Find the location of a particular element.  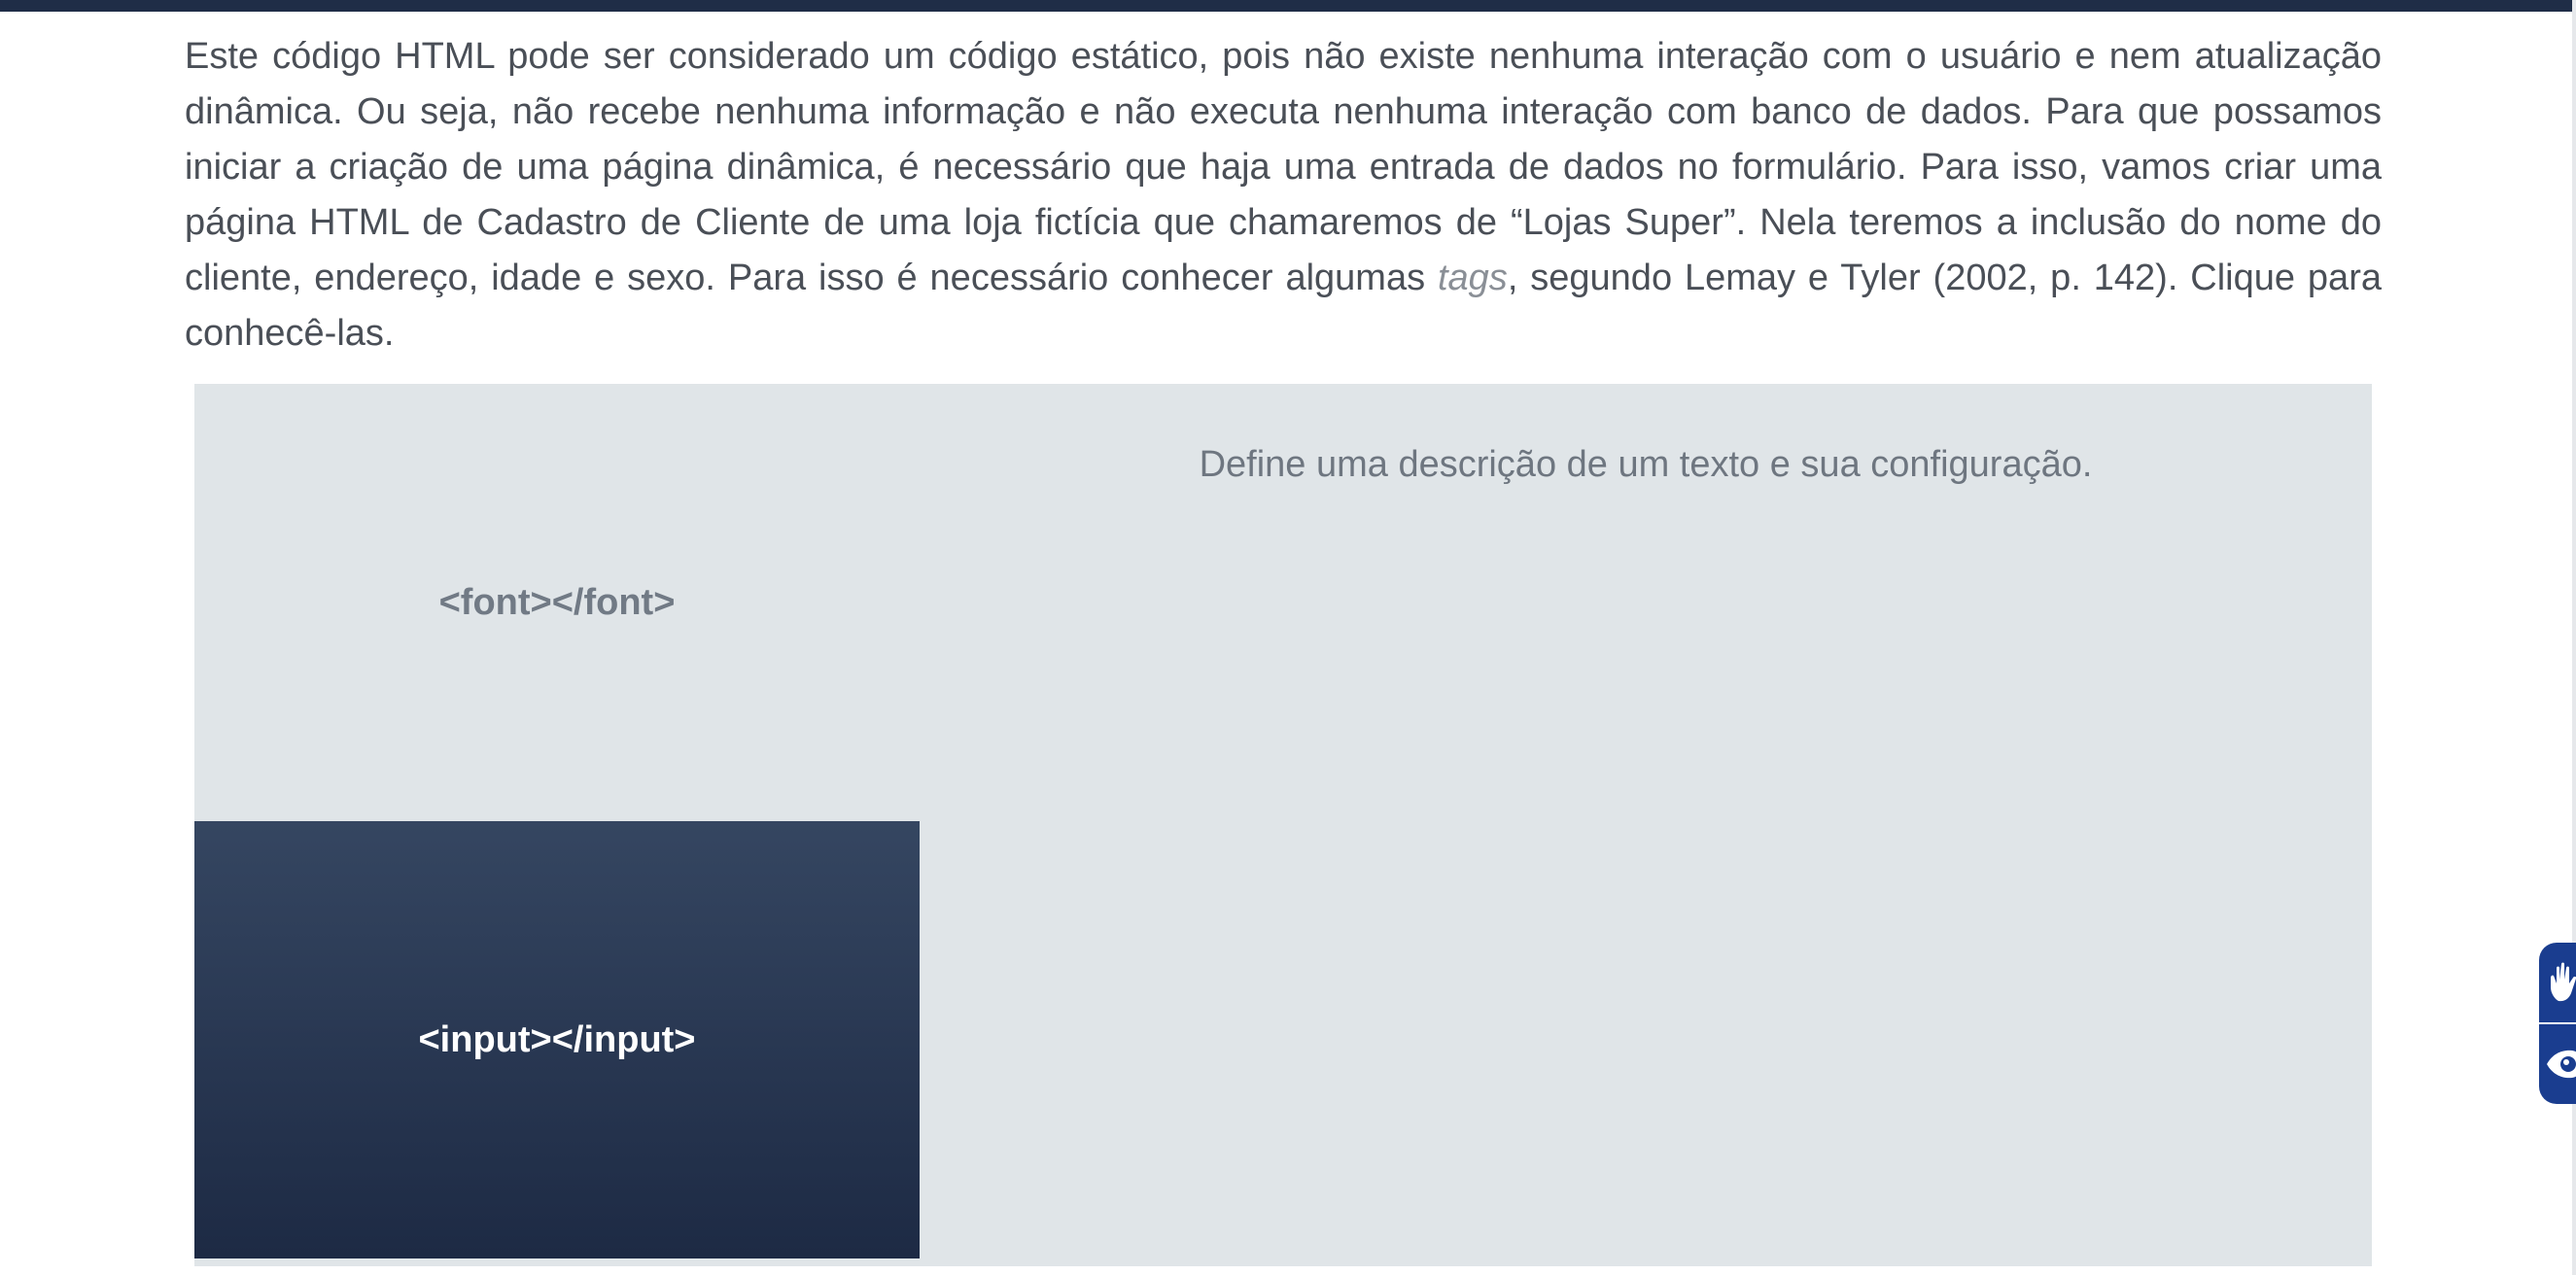

tab-input-tag-label: <input></input> is located at coordinates (557, 1039).